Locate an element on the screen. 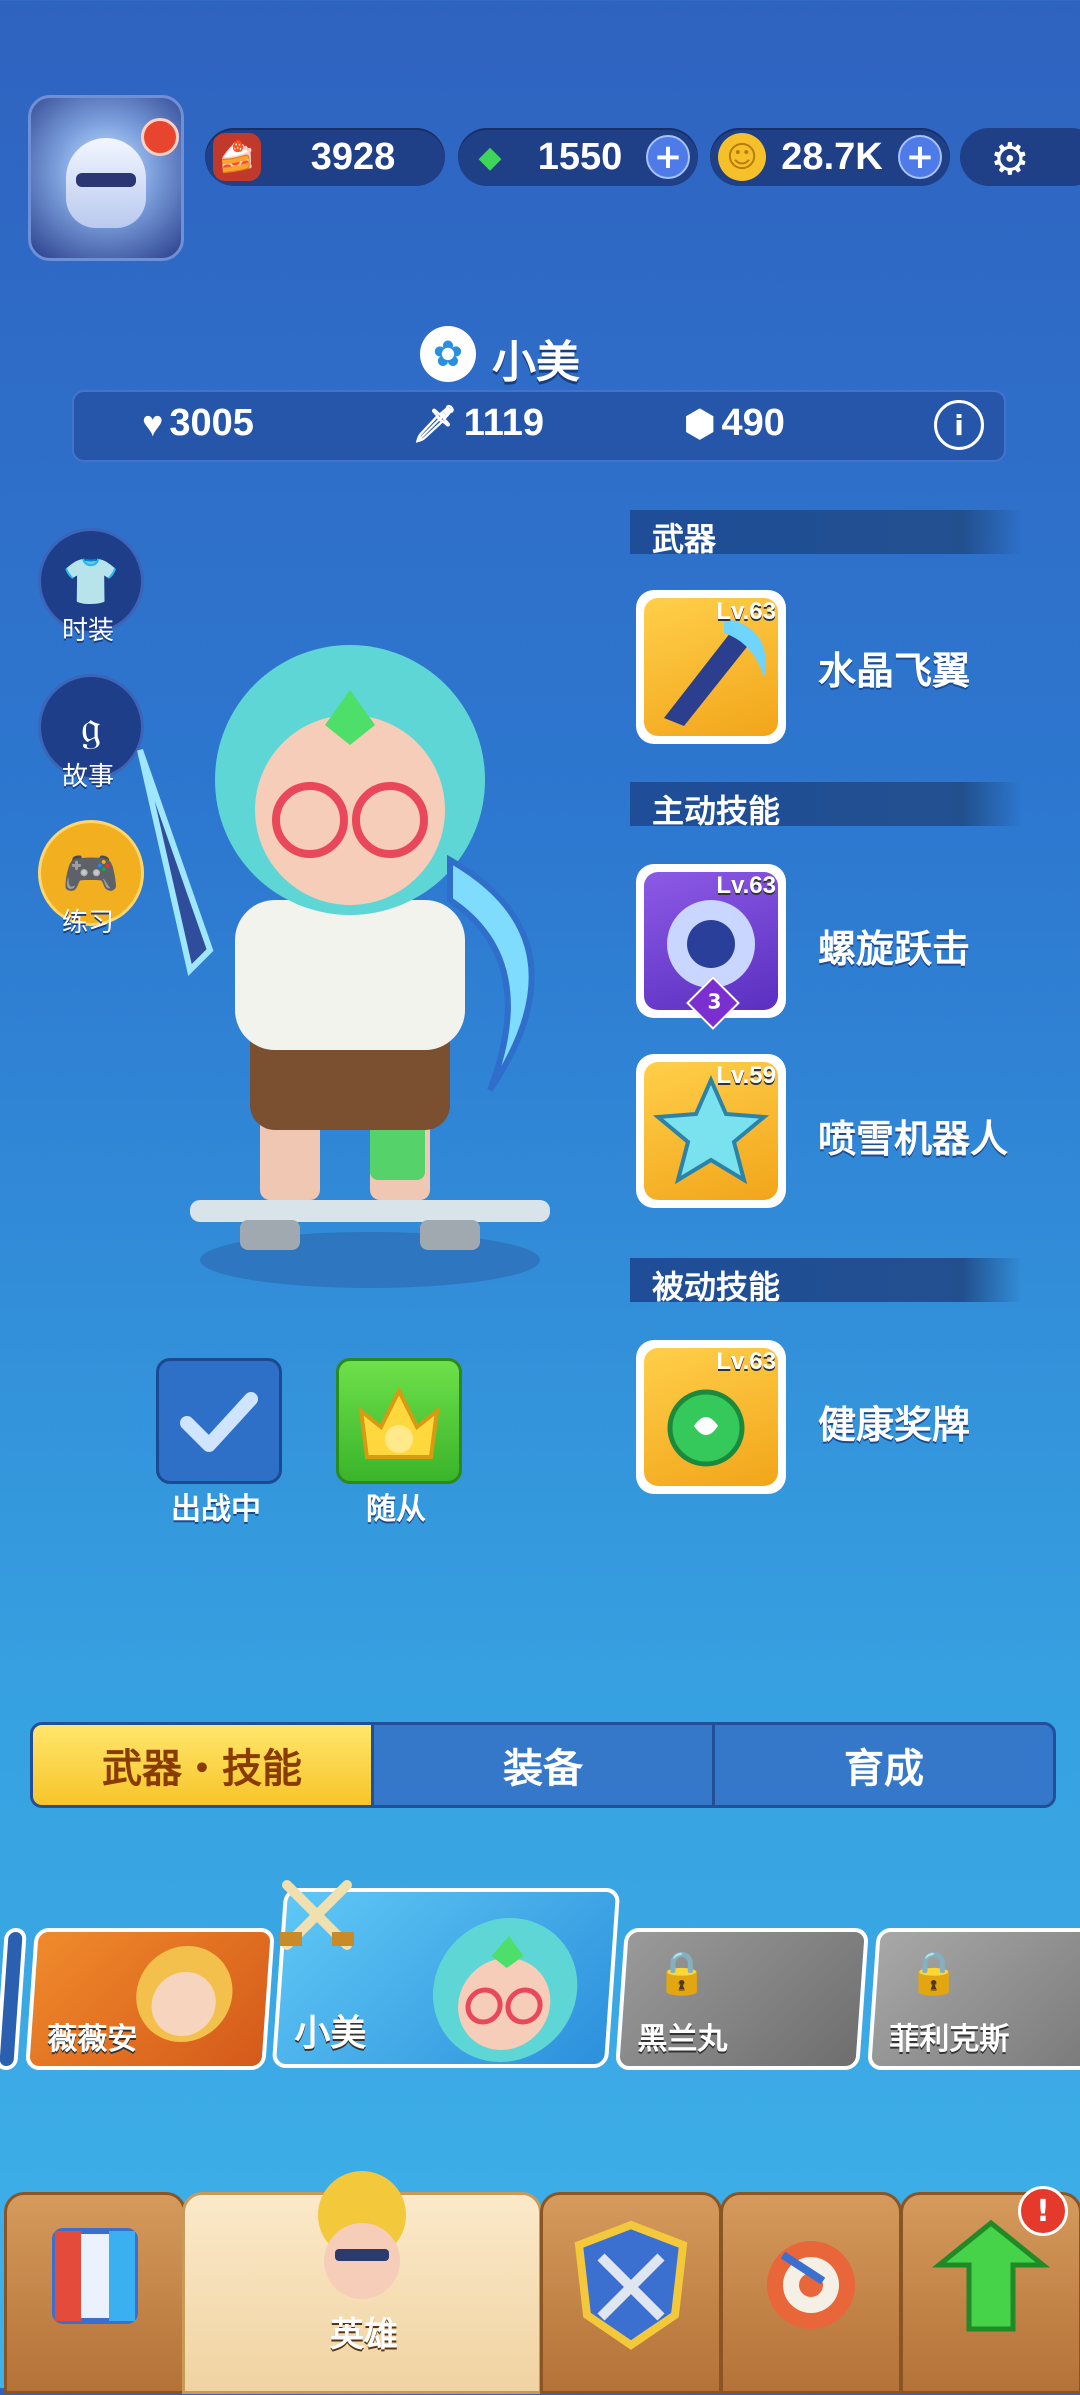 The width and height of the screenshot is (1080, 2395). follower-button is located at coordinates (399, 1421).